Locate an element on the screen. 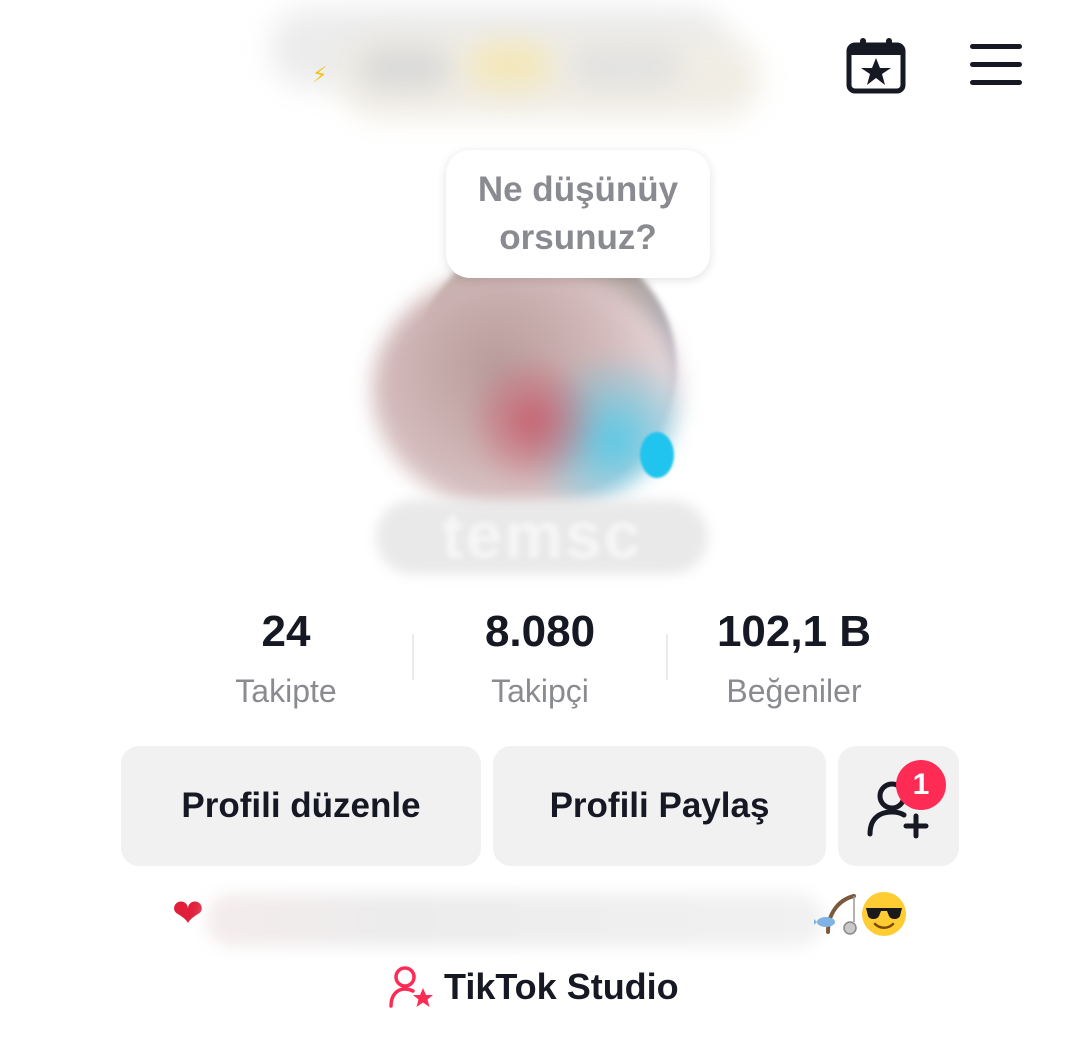 The image size is (1080, 1055). stat-likes-label: Beğeniler is located at coordinates (794, 691).